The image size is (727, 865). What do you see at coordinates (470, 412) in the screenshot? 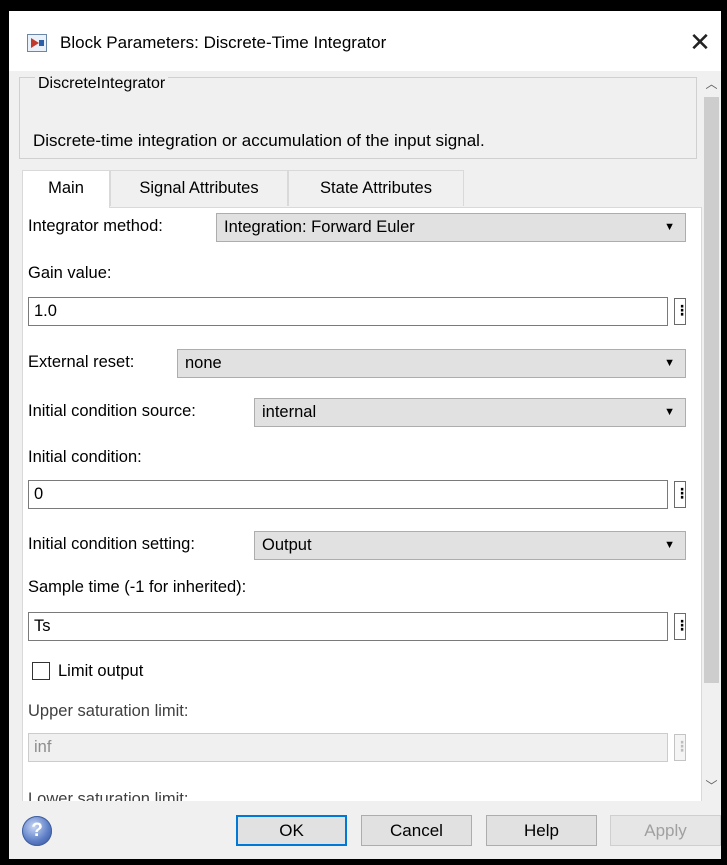
I see `ic-source-select: internal ▼` at bounding box center [470, 412].